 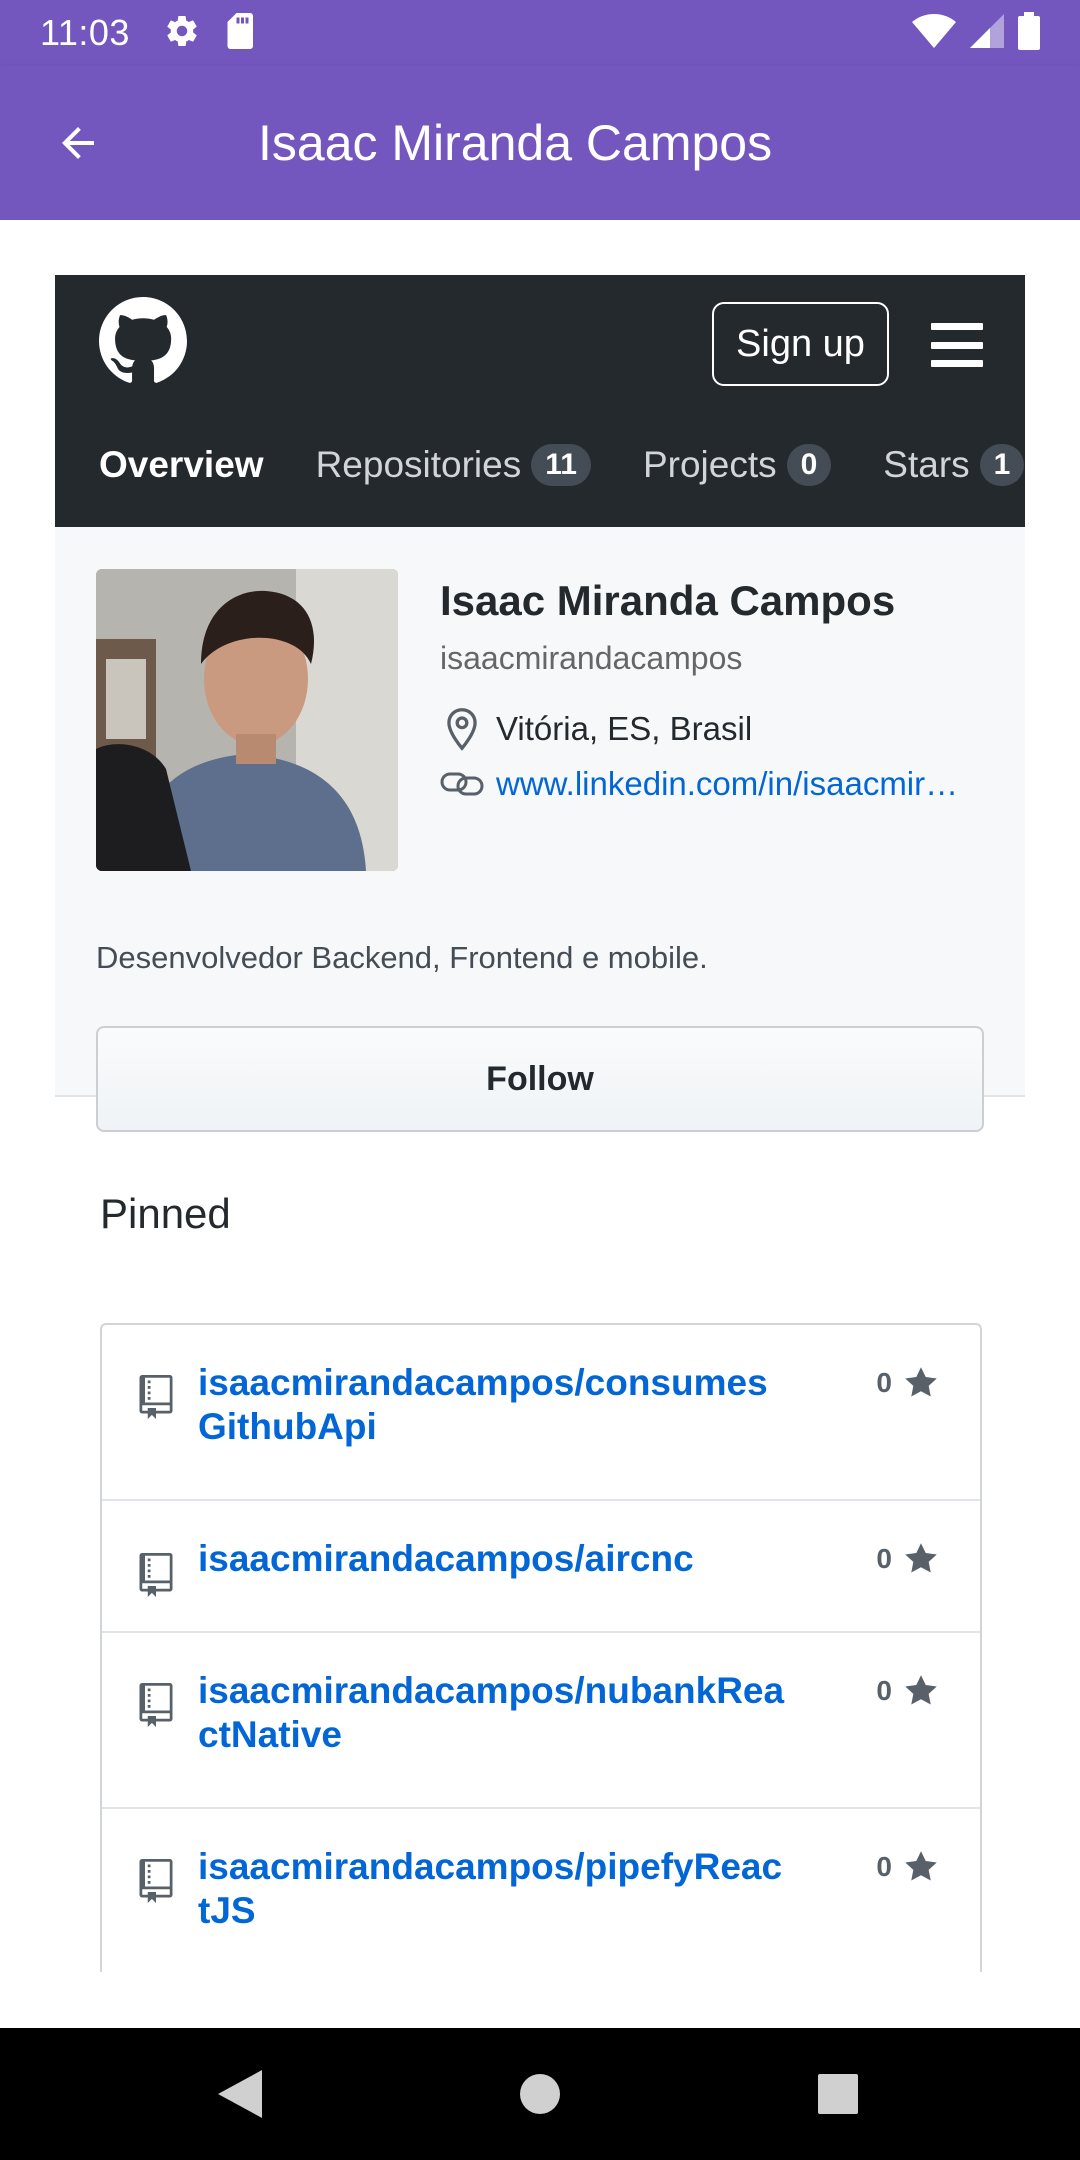 What do you see at coordinates (490, 1866) in the screenshot?
I see `repo-name-line: isaacmirandacampos/pipefyReac` at bounding box center [490, 1866].